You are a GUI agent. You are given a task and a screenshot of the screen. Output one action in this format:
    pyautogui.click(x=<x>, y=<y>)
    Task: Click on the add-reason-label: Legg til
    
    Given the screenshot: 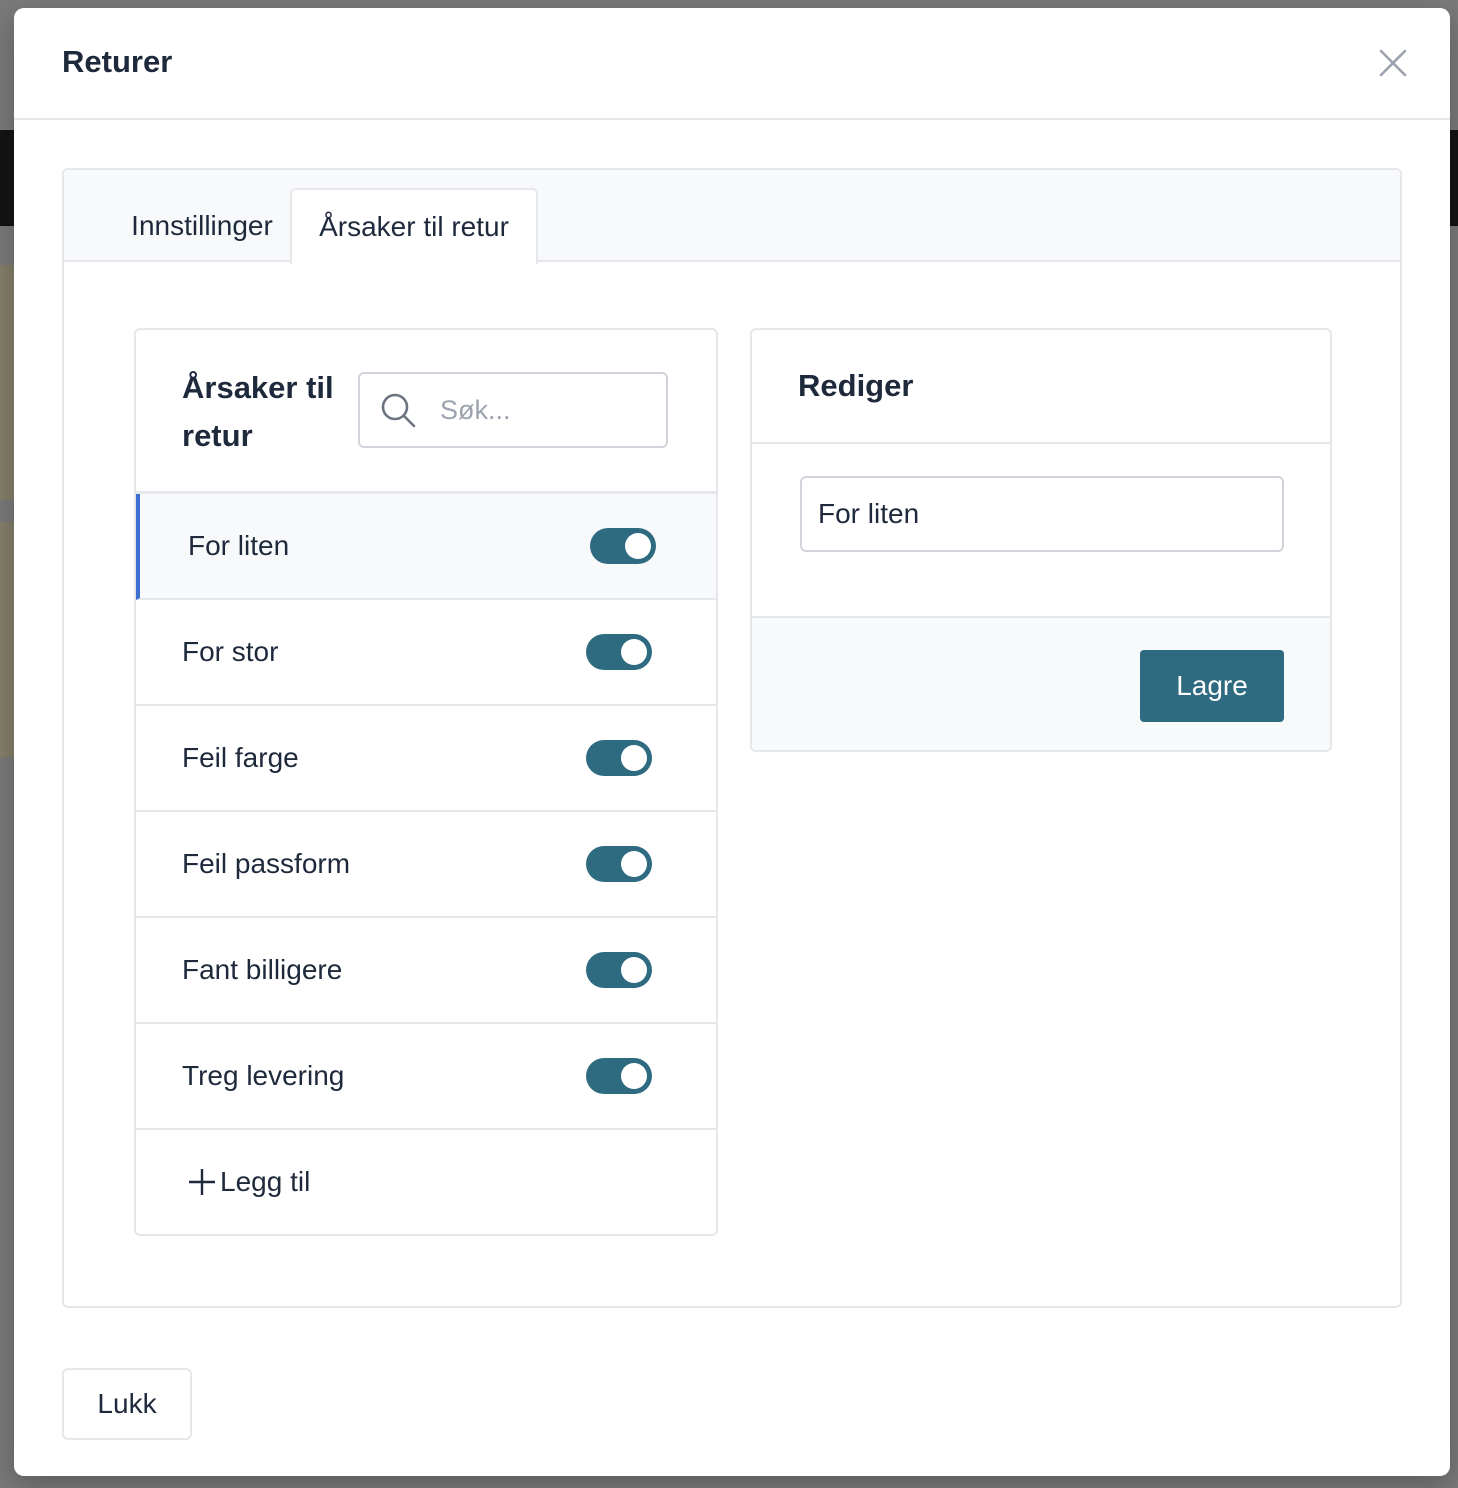 What is the action you would take?
    pyautogui.click(x=265, y=1181)
    